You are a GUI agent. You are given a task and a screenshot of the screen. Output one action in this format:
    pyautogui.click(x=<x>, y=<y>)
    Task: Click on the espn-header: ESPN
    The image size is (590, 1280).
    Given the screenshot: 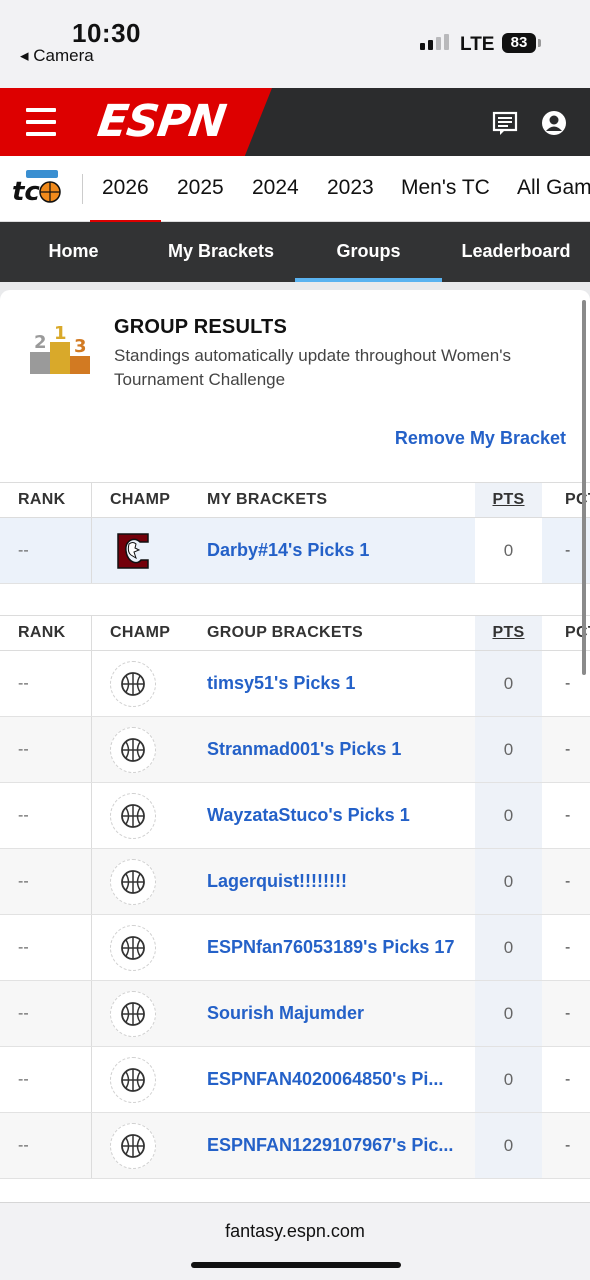 What is the action you would take?
    pyautogui.click(x=295, y=122)
    